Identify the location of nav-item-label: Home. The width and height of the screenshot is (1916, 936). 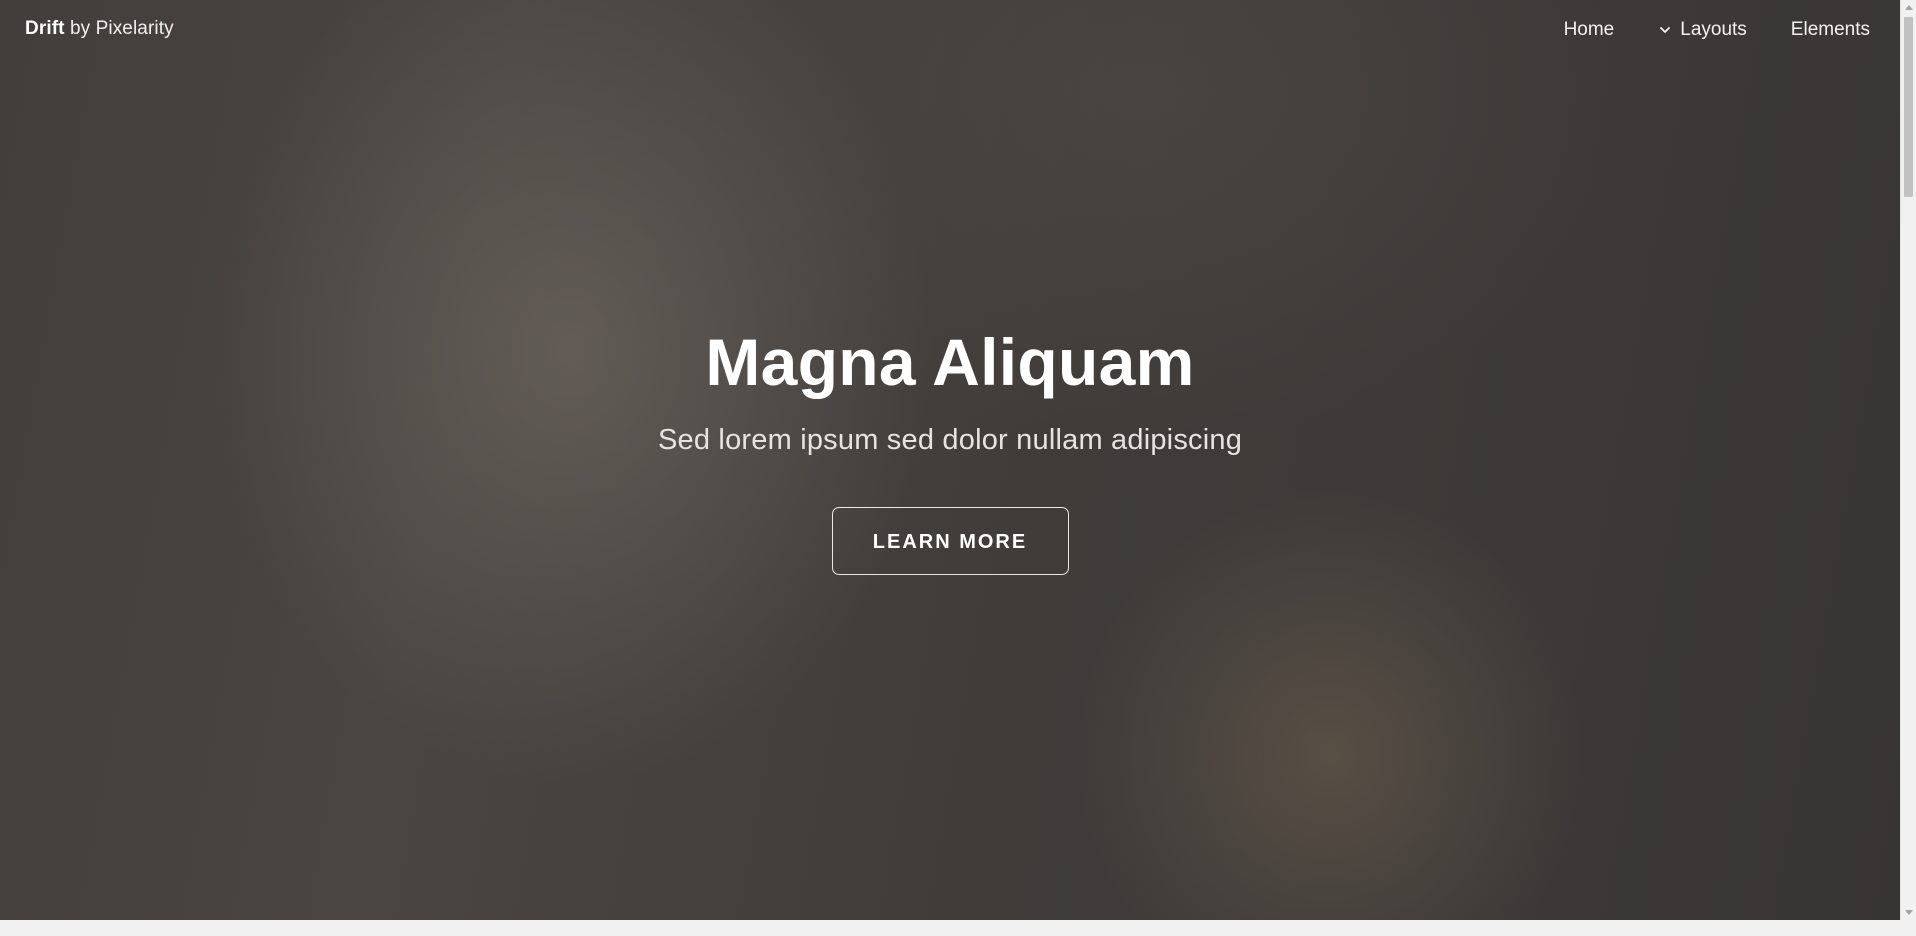
(1589, 30).